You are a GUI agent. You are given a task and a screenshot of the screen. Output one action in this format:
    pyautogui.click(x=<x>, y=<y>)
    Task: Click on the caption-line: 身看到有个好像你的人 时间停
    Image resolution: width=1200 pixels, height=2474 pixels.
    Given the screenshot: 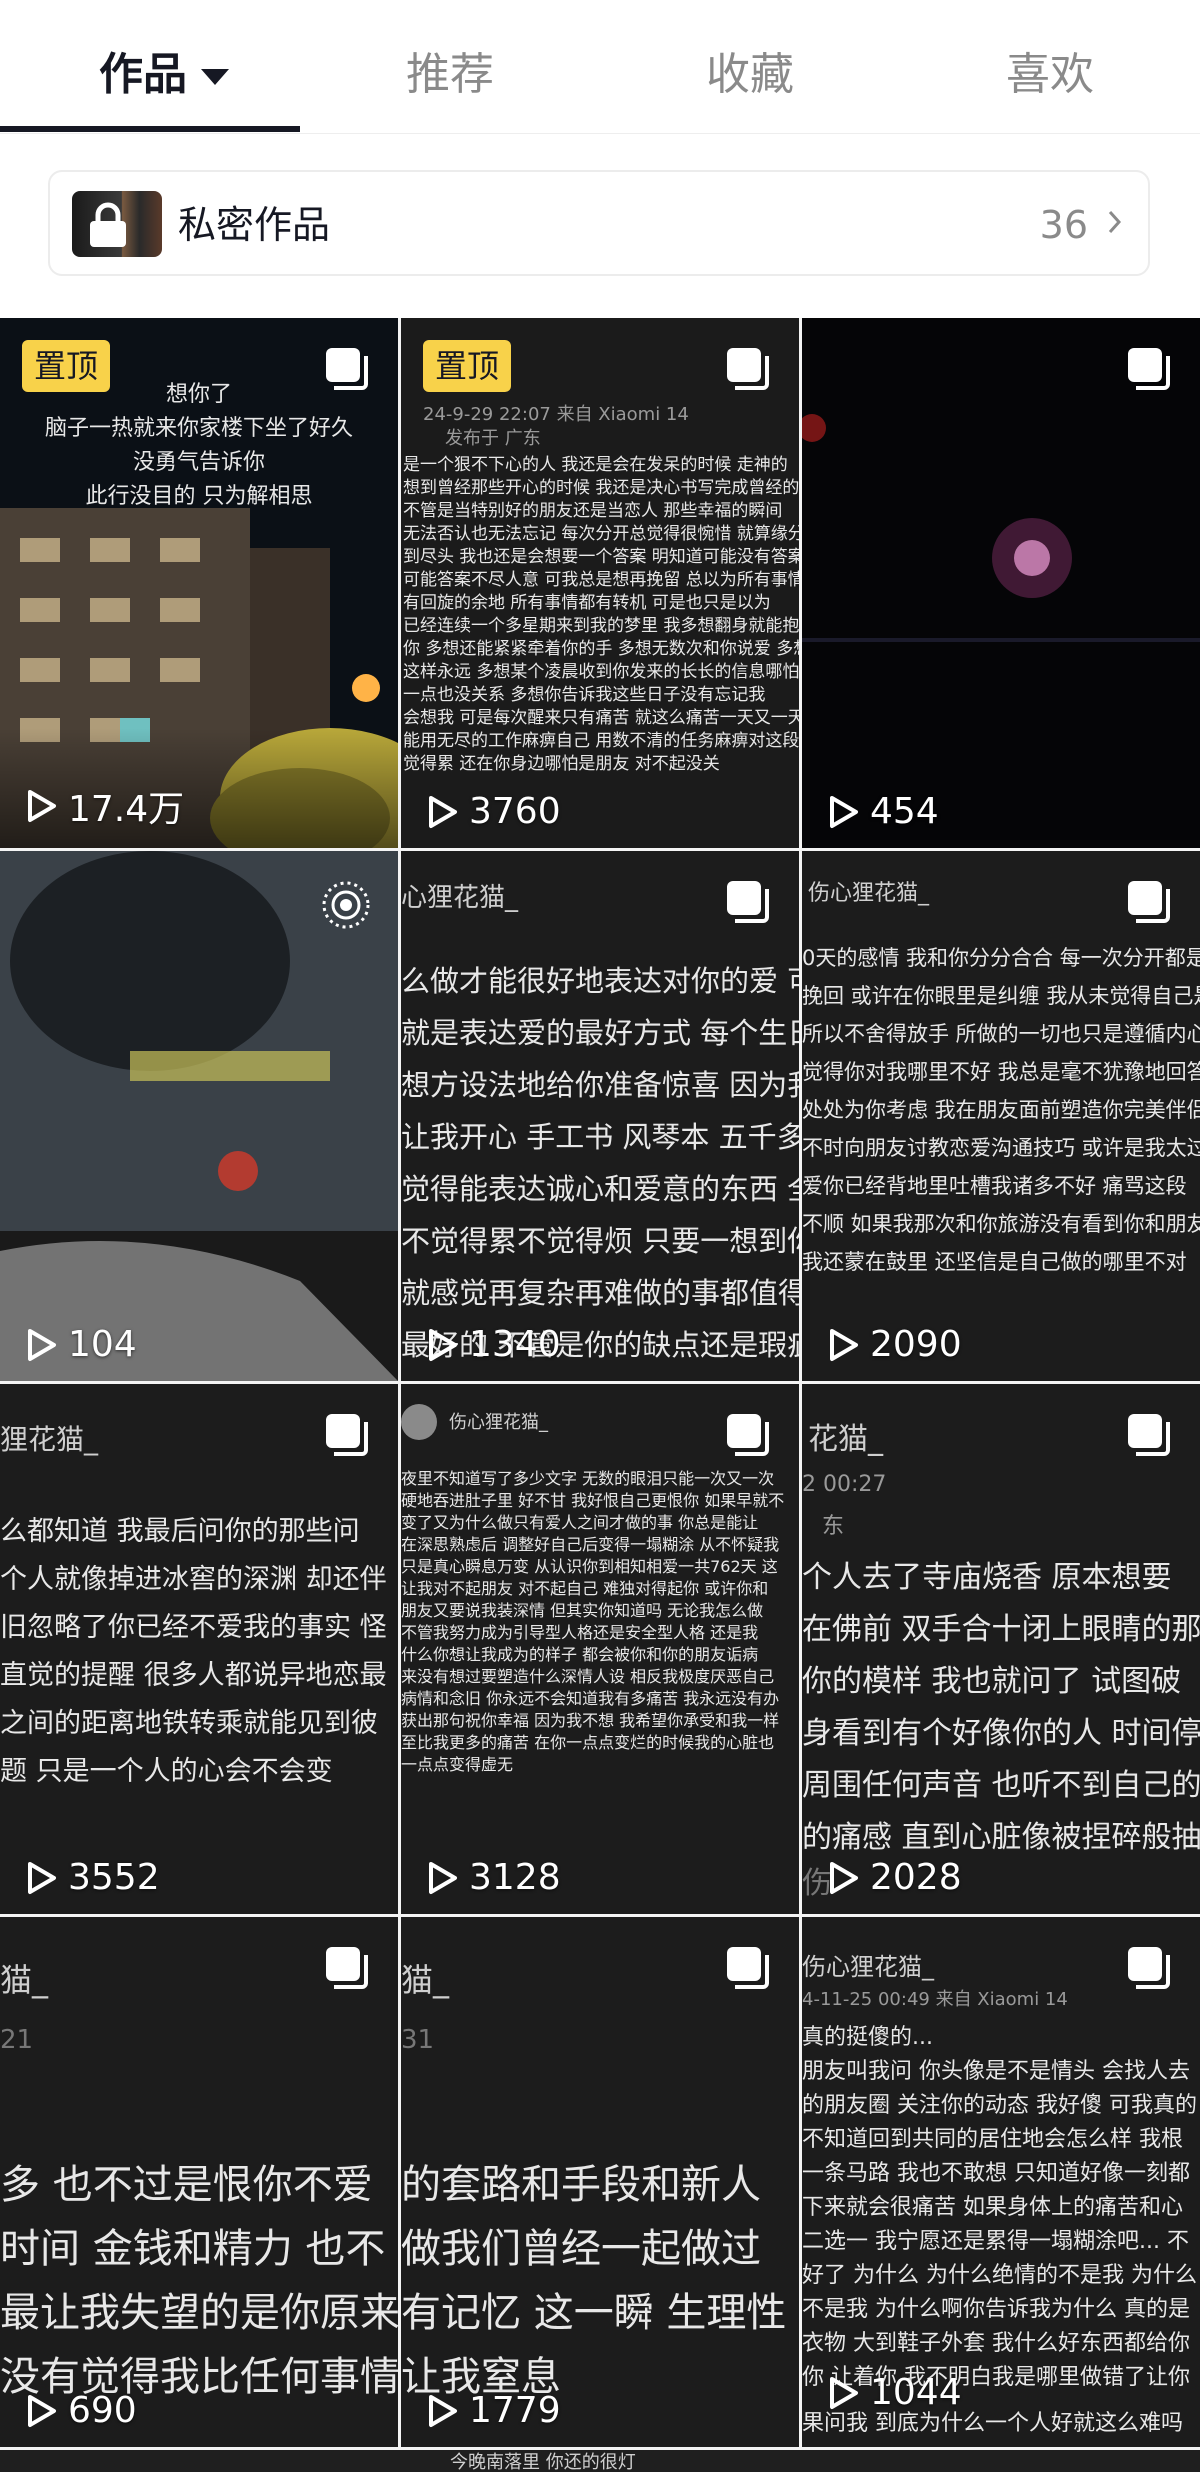 What is the action you would take?
    pyautogui.click(x=1001, y=1733)
    